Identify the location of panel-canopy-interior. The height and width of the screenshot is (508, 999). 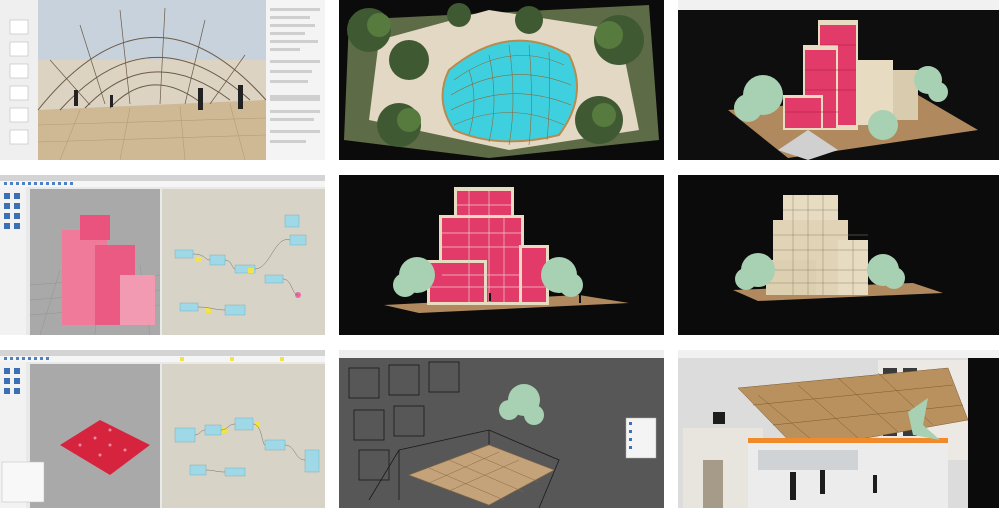
(838, 429).